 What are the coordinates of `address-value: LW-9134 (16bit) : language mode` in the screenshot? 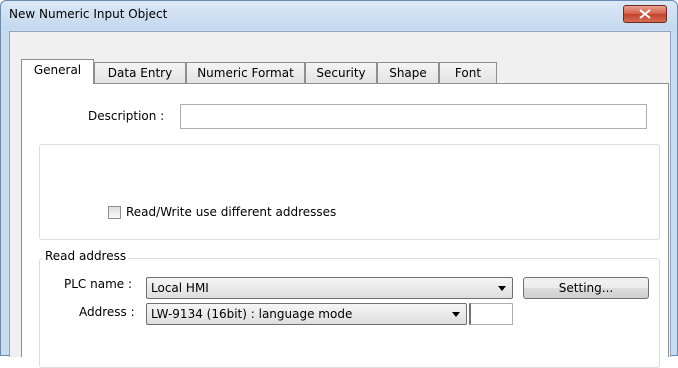 It's located at (252, 314).